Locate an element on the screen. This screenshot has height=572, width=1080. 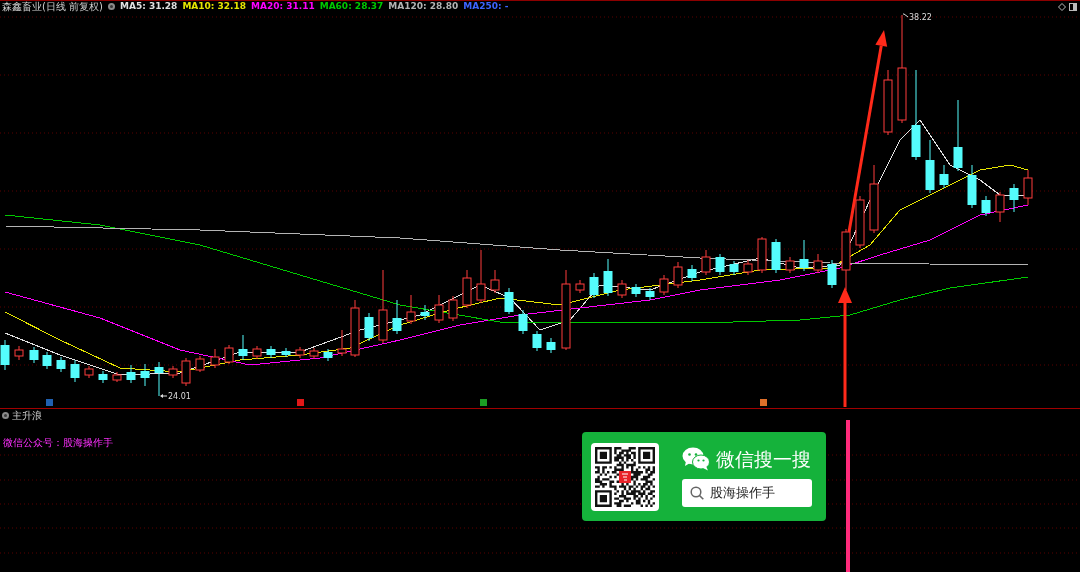
qr-code-icon is located at coordinates (625, 476).